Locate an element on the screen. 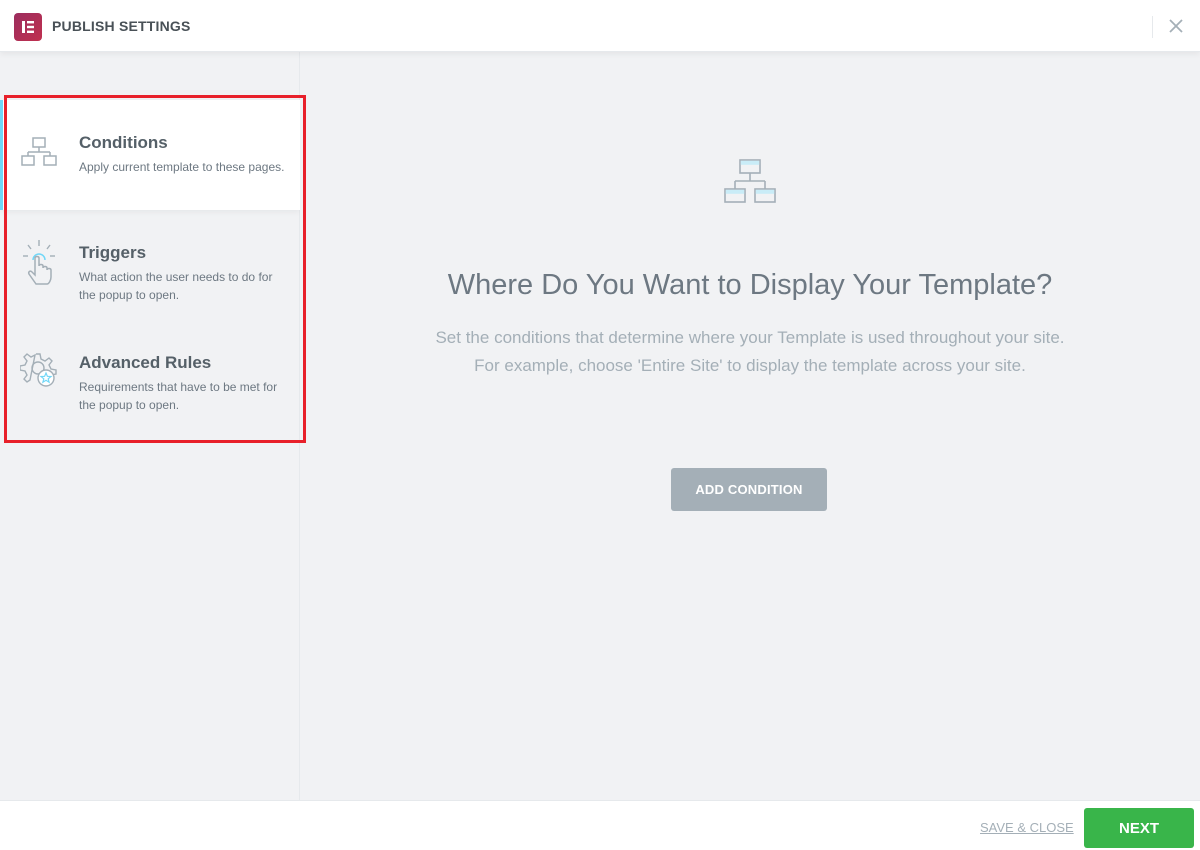 Image resolution: width=1200 pixels, height=850 pixels. gear-star-icon is located at coordinates (39, 372).